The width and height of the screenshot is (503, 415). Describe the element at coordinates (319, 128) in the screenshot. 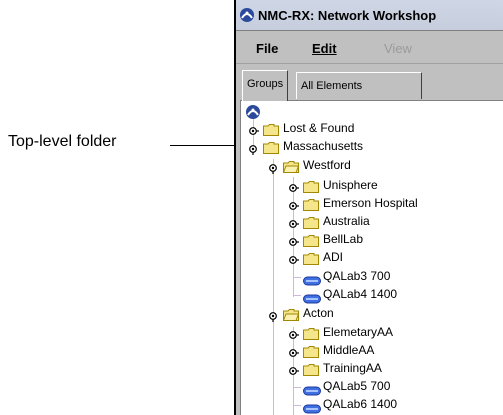

I see `tree-node-label: Lost & Found` at that location.